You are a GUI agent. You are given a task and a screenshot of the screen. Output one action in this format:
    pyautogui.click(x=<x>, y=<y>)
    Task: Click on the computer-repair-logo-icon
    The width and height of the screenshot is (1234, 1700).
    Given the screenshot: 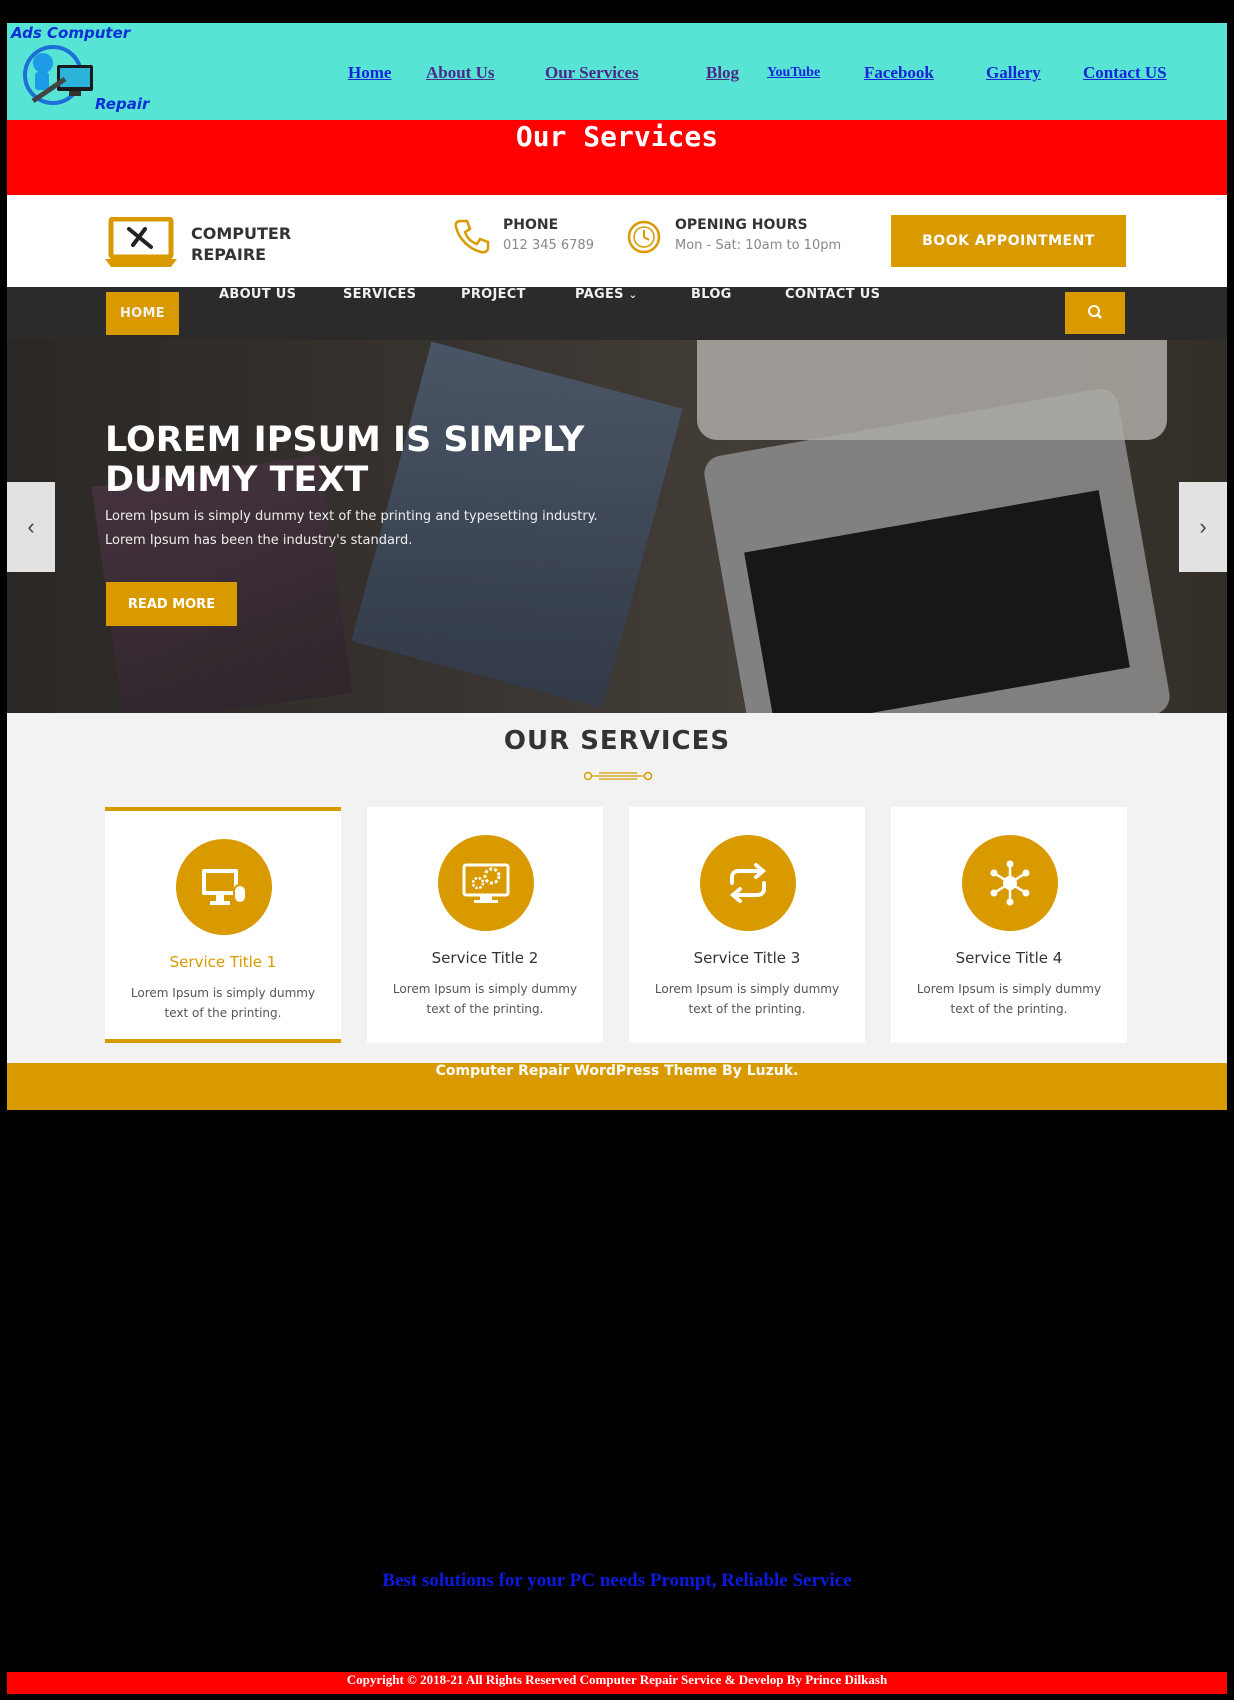 What is the action you would take?
    pyautogui.click(x=58, y=75)
    